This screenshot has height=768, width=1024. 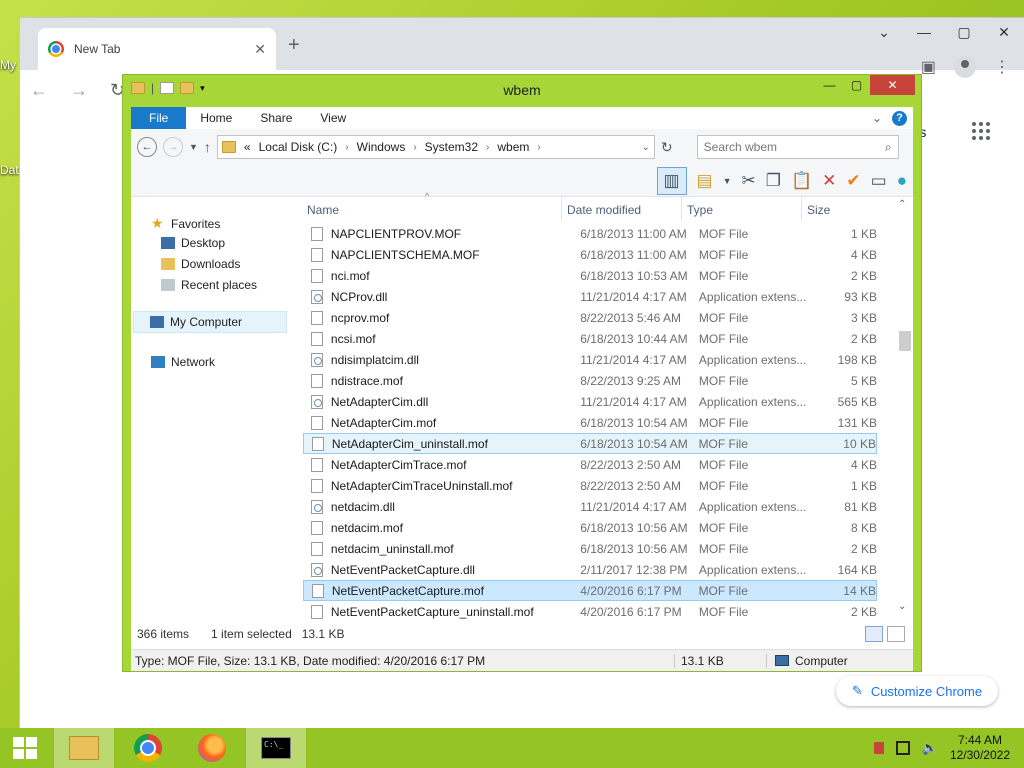 I want to click on column-header-size: Size, so click(x=818, y=210).